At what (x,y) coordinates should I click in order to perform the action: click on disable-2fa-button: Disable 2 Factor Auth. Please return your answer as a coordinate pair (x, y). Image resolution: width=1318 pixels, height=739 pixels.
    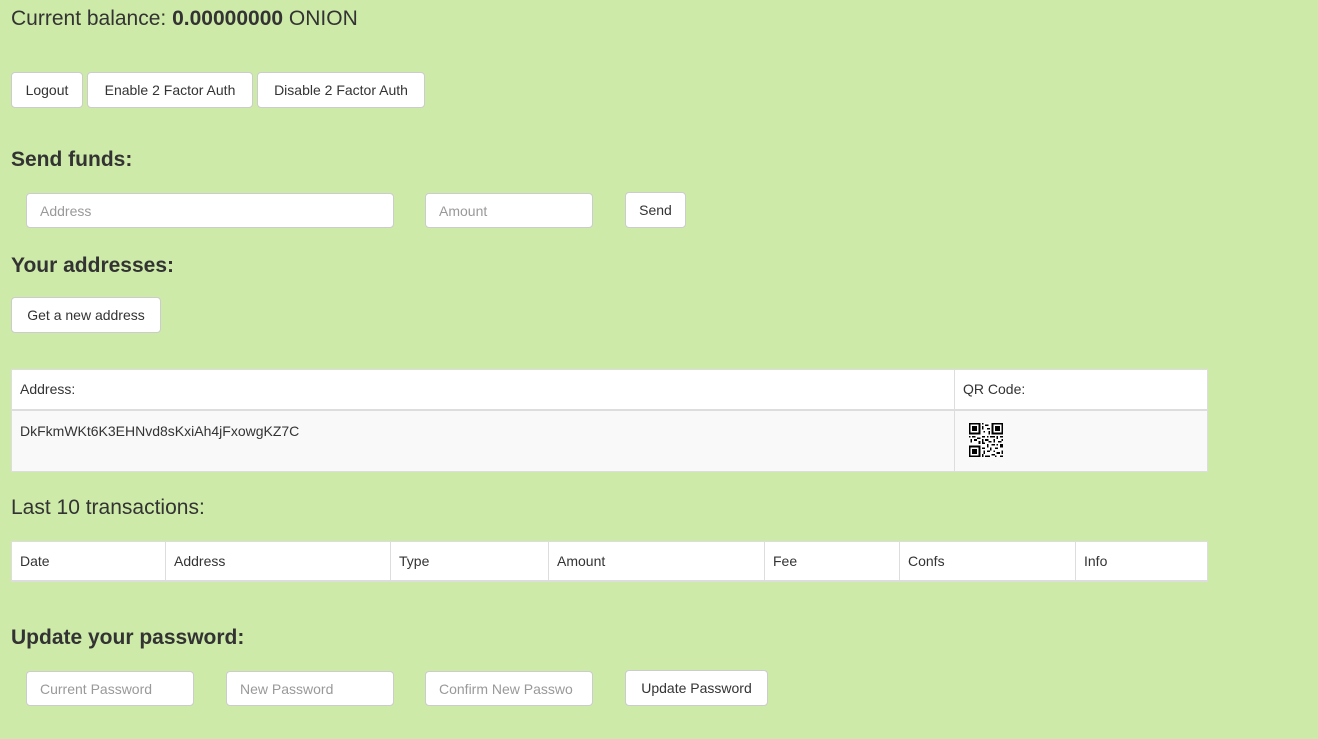
    Looking at the image, I should click on (341, 90).